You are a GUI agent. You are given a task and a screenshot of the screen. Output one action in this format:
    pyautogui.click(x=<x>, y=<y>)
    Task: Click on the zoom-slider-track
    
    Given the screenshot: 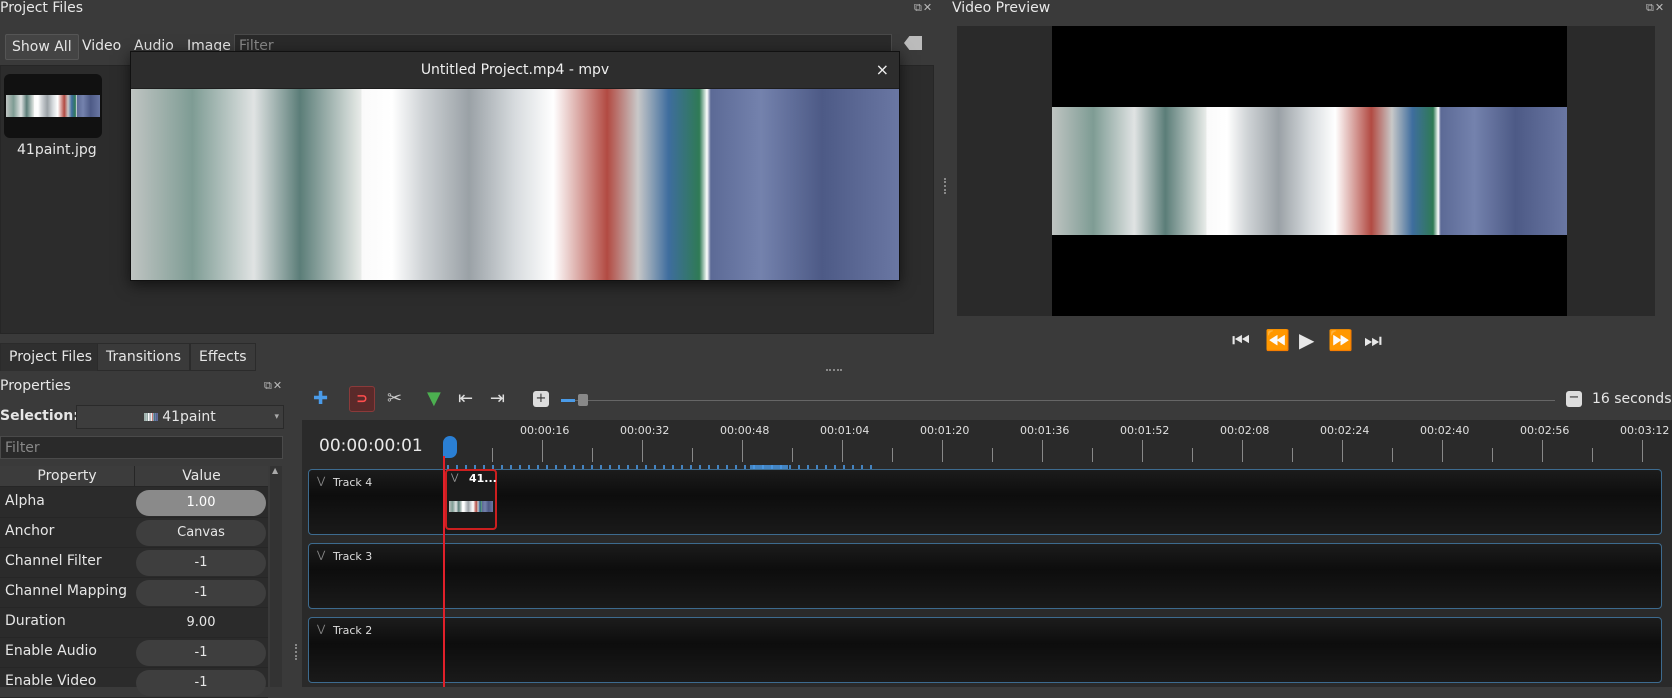 What is the action you would take?
    pyautogui.click(x=1065, y=400)
    